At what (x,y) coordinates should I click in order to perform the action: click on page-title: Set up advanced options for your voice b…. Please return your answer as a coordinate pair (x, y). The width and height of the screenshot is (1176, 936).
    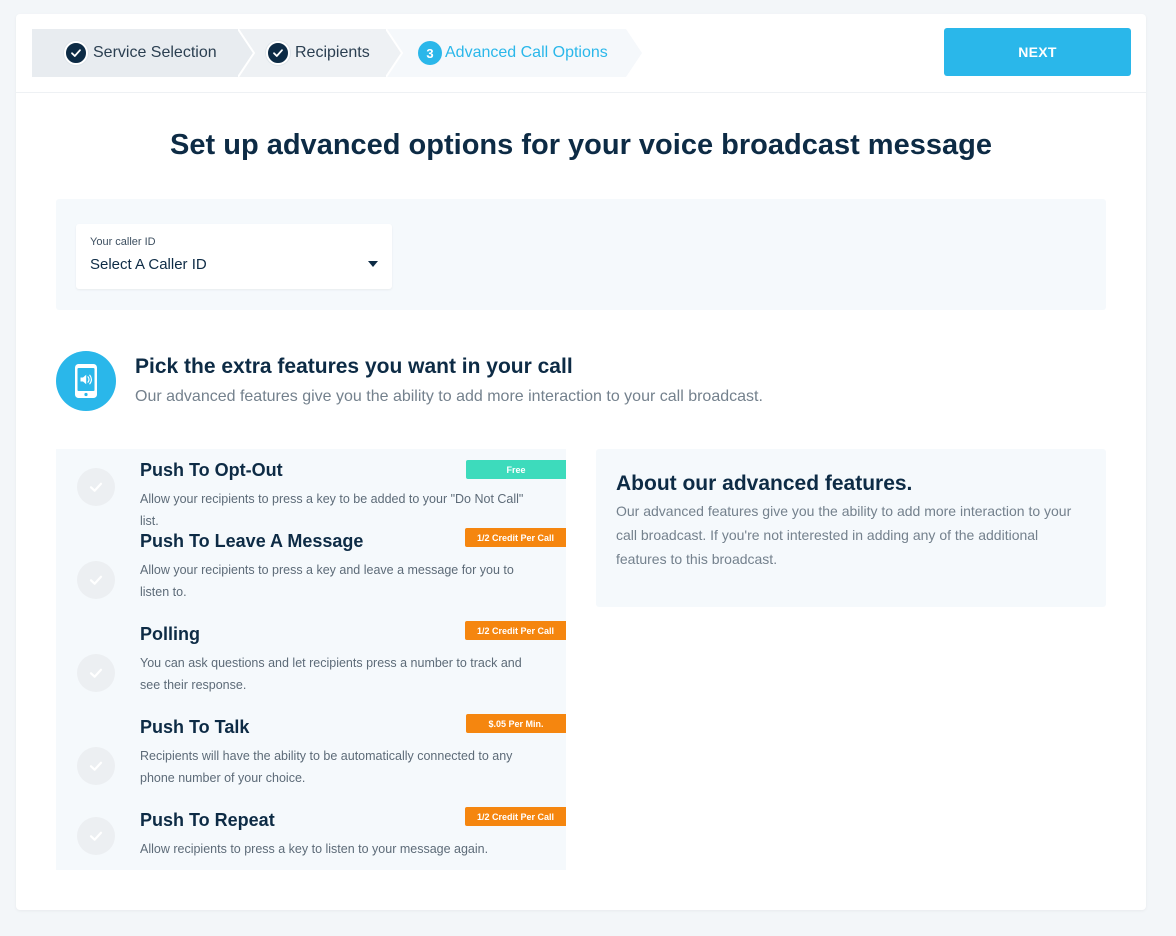
    Looking at the image, I should click on (581, 145).